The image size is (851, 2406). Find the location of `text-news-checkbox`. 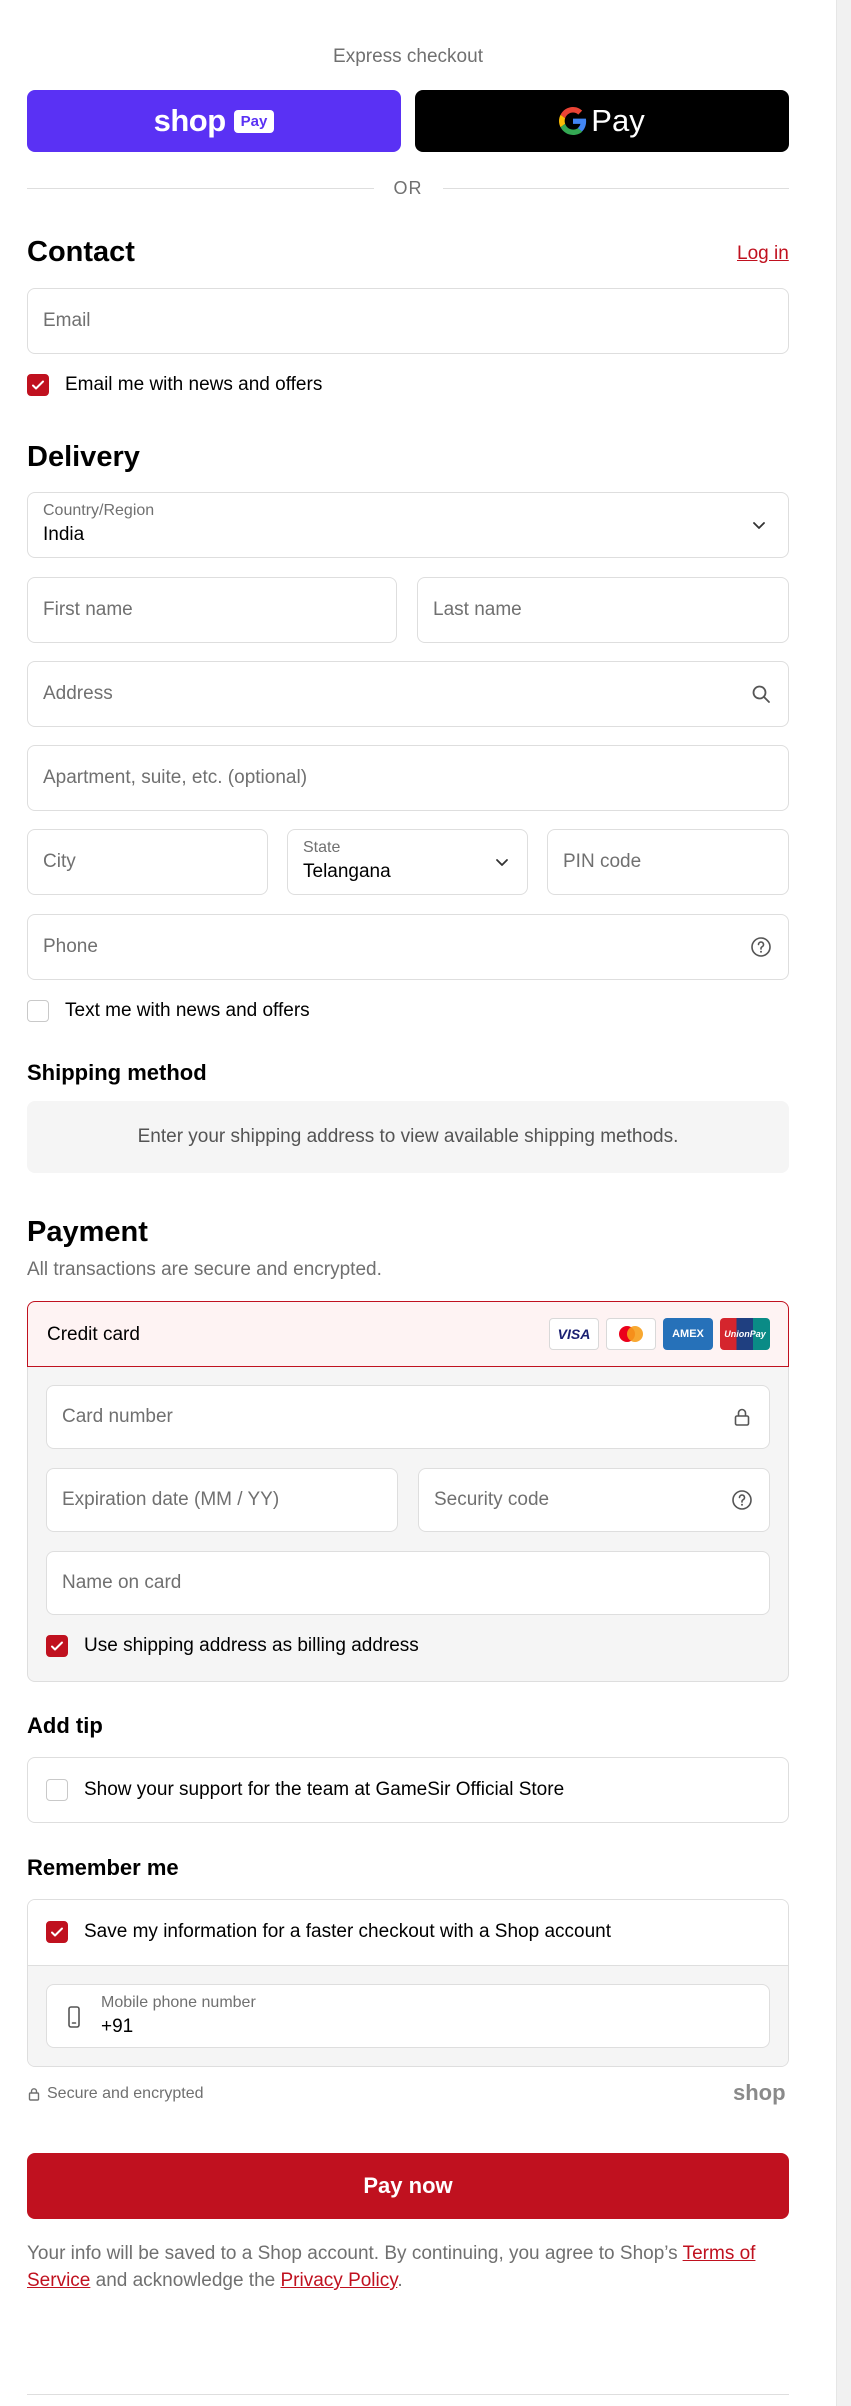

text-news-checkbox is located at coordinates (38, 1011).